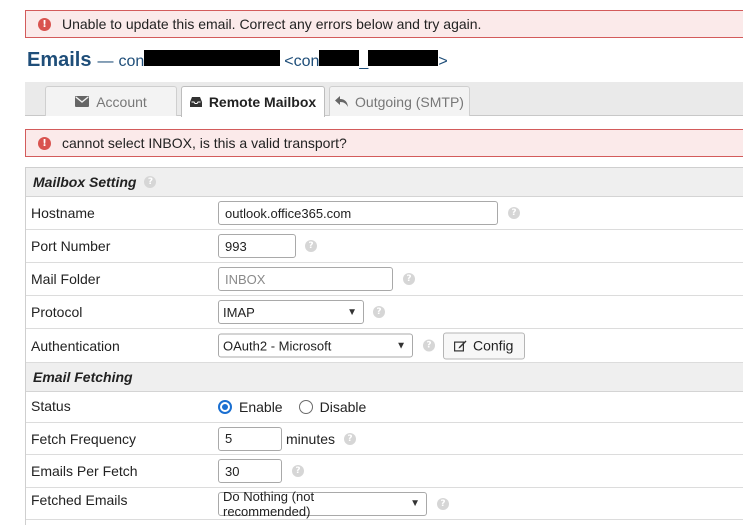 The image size is (743, 525). What do you see at coordinates (302, 61) in the screenshot?
I see `account-email-start: <con` at bounding box center [302, 61].